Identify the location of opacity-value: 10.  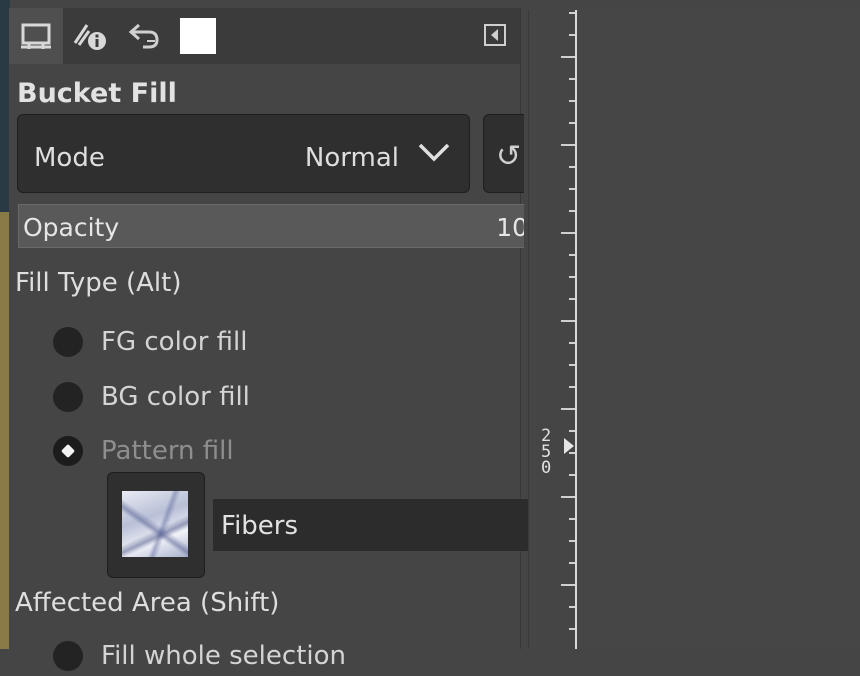
(510, 227).